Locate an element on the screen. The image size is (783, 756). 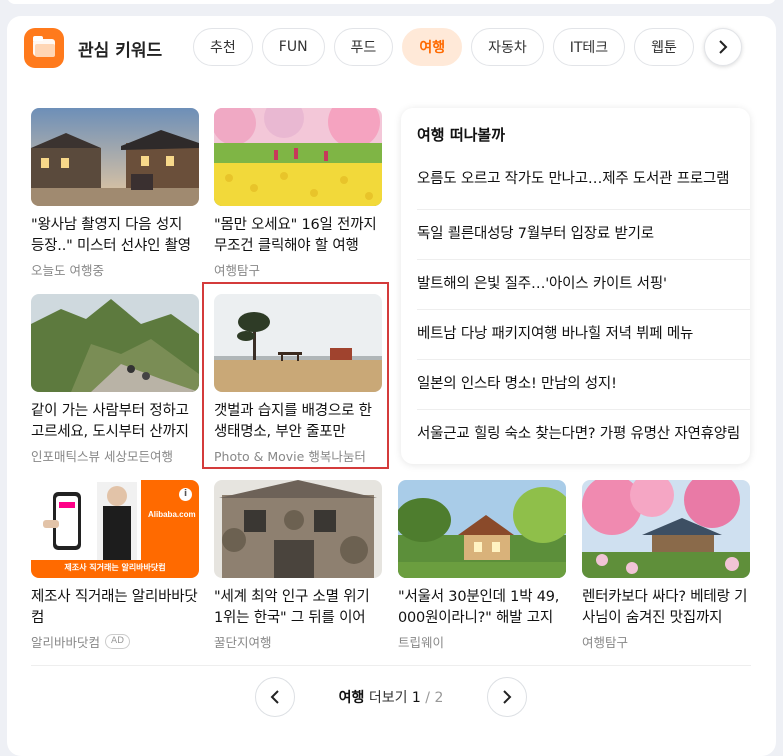
pager-current: 1 is located at coordinates (416, 698).